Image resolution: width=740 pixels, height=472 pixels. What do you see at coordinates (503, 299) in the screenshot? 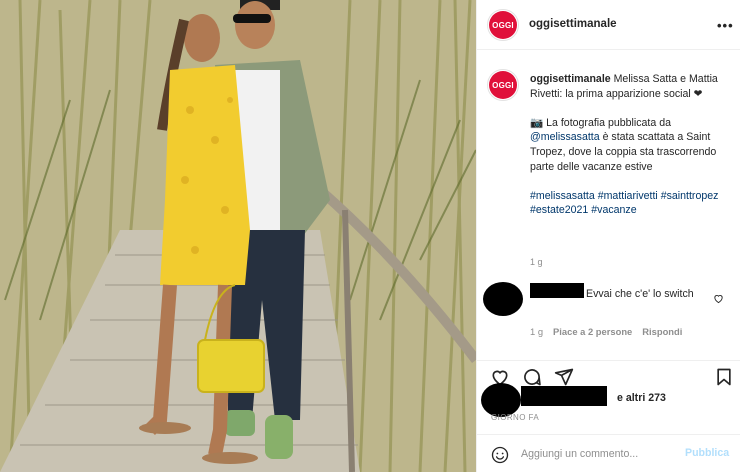
I see `redacted-avatar` at bounding box center [503, 299].